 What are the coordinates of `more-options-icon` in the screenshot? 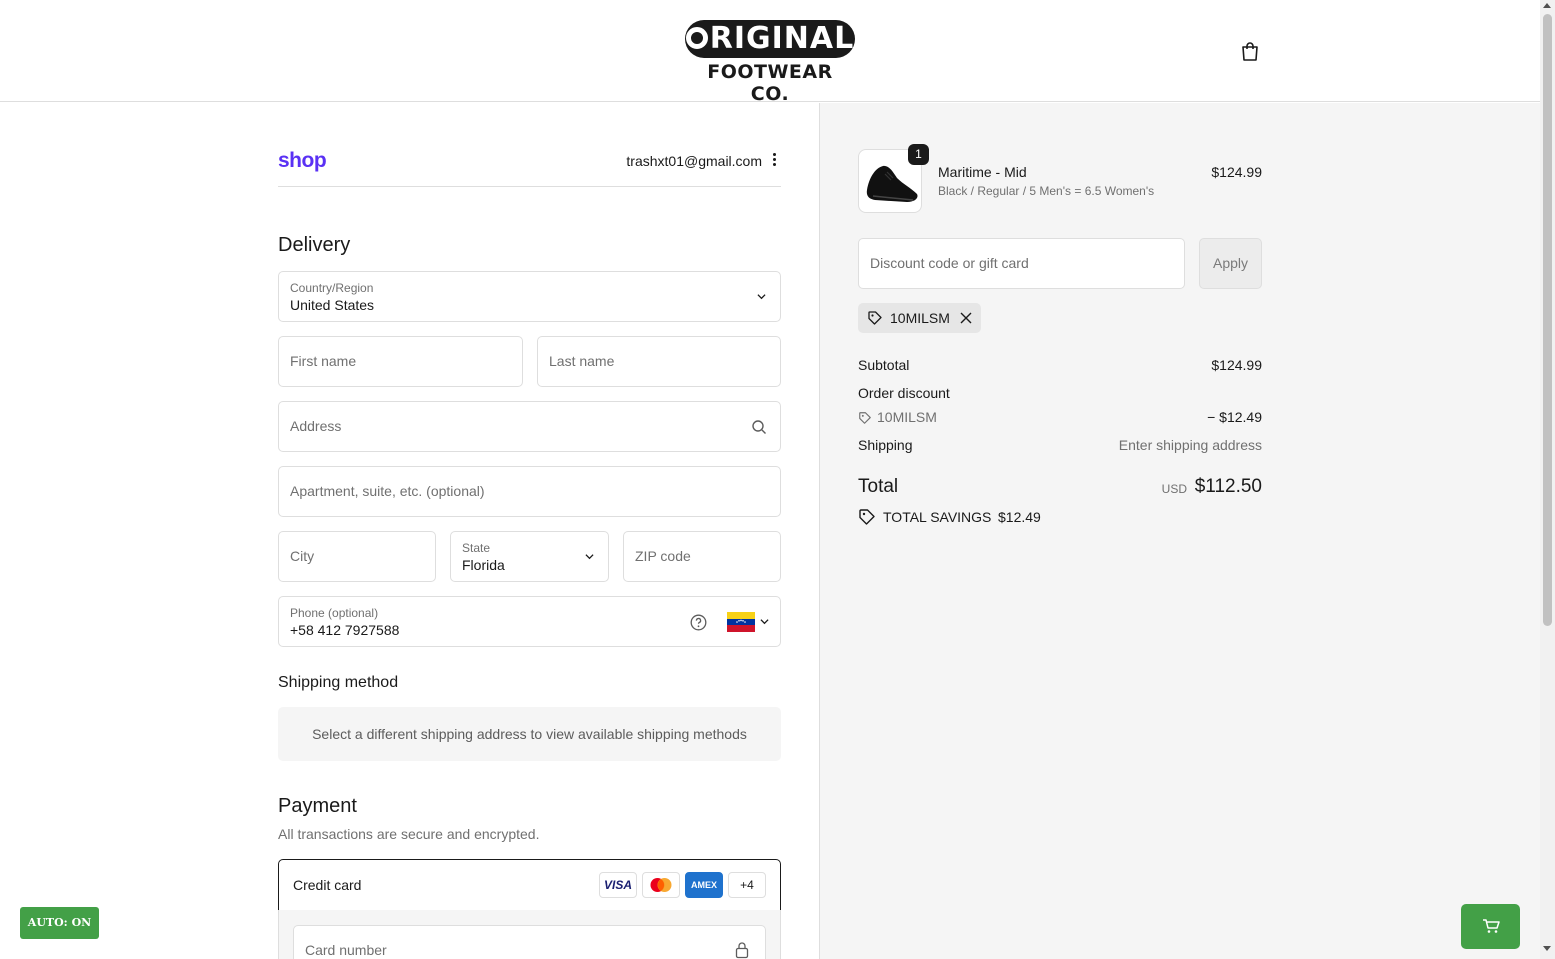 It's located at (774, 160).